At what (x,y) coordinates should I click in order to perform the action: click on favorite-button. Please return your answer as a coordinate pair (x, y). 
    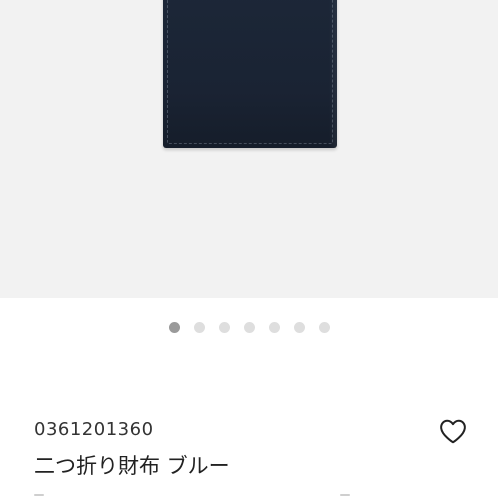
    Looking at the image, I should click on (453, 431).